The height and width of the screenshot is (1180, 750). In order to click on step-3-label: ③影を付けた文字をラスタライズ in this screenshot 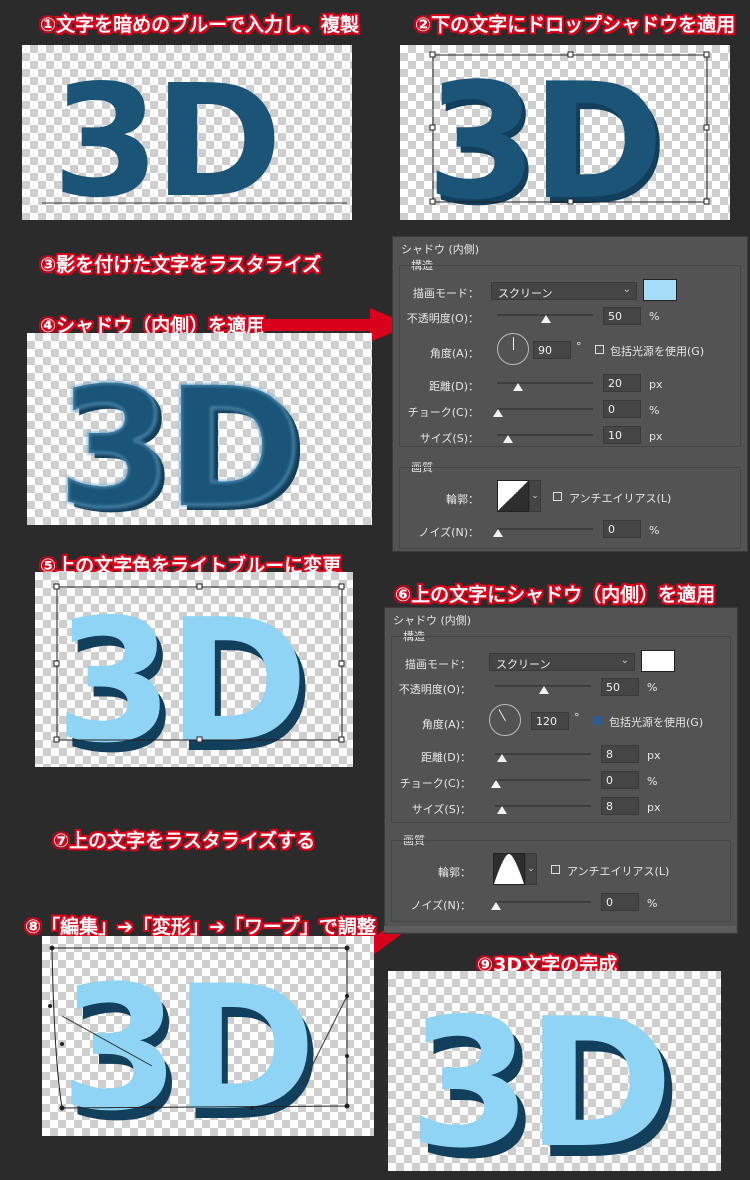, I will do `click(181, 265)`.